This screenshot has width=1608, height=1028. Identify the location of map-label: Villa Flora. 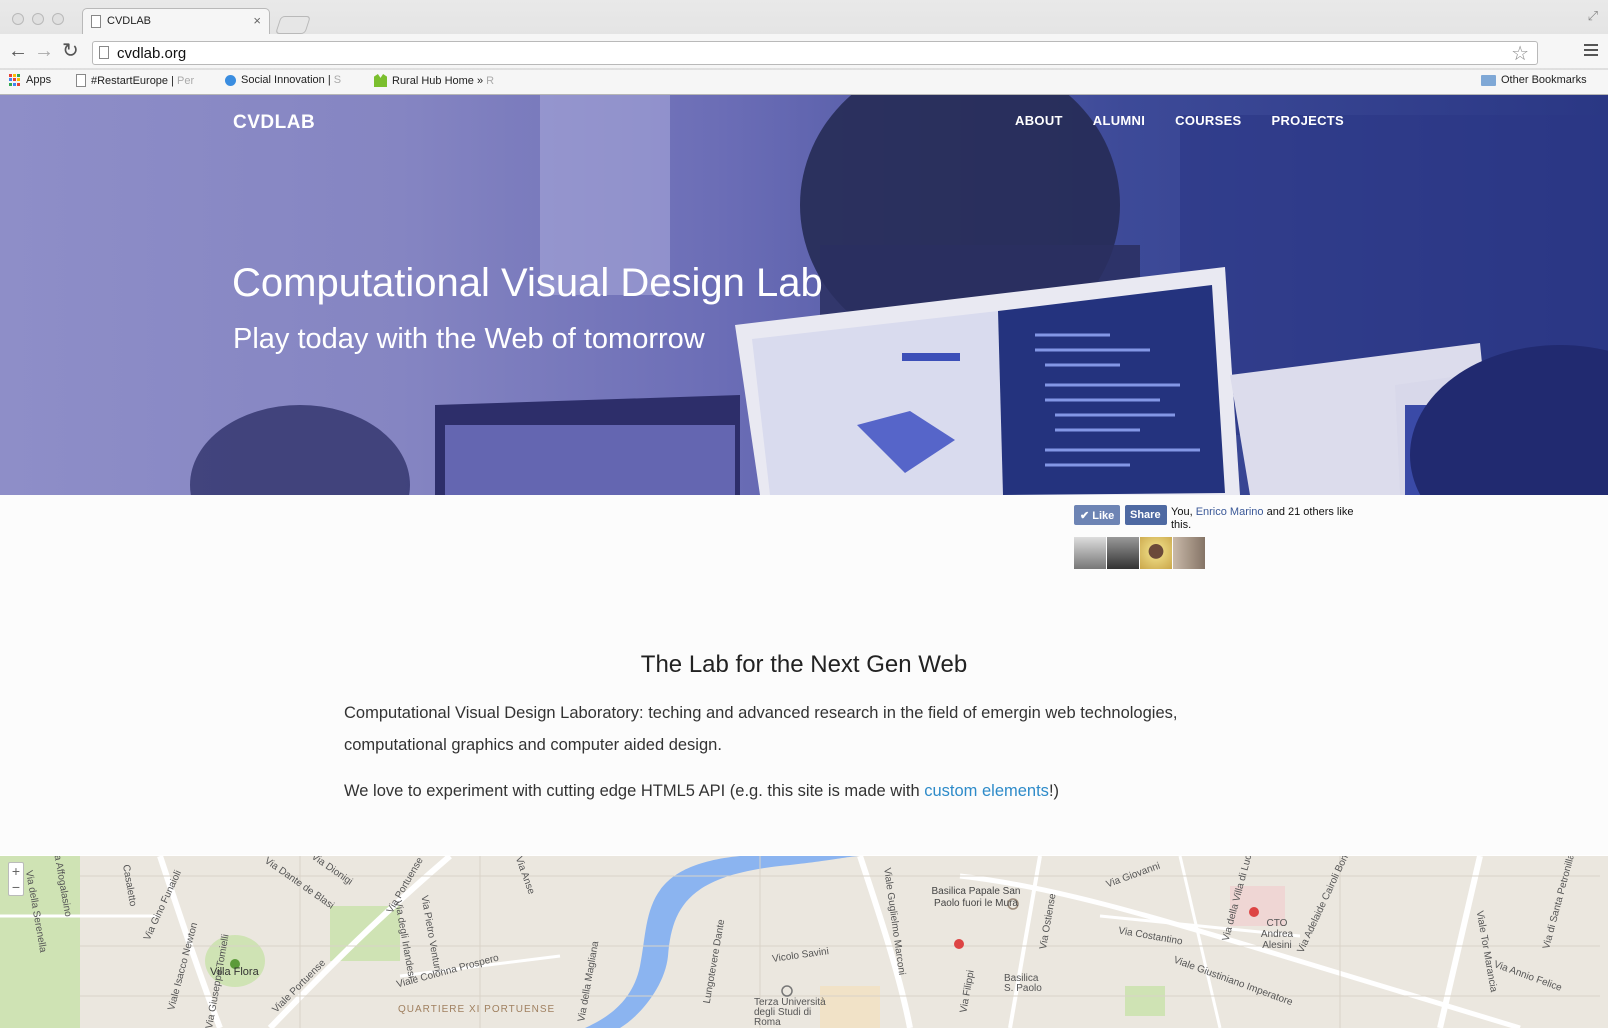
(234, 972).